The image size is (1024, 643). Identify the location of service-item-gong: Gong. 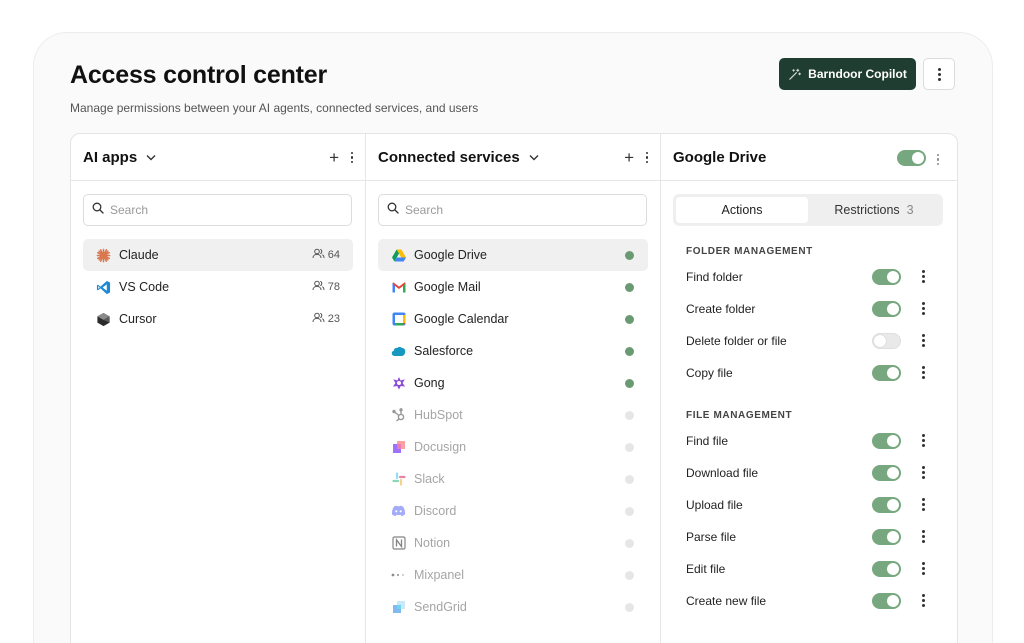
(513, 383).